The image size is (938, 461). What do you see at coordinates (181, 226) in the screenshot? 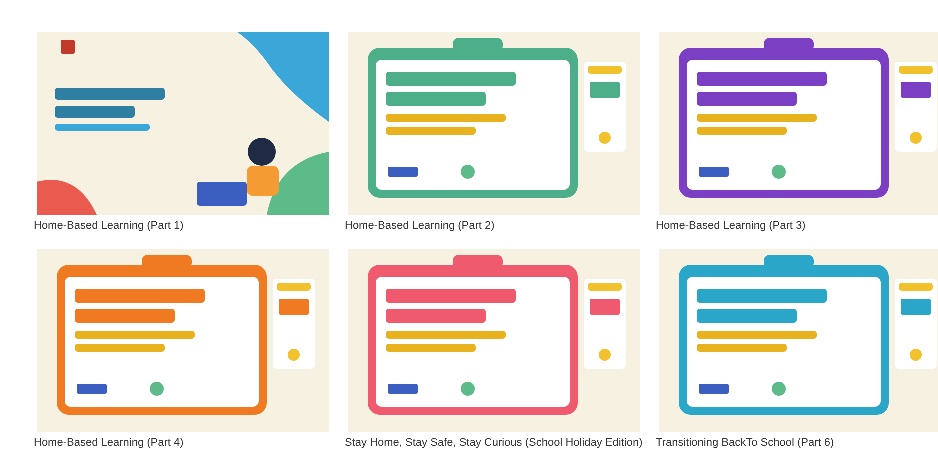
I see `thumbnail-caption: Home-Based Learning (Part 1)` at bounding box center [181, 226].